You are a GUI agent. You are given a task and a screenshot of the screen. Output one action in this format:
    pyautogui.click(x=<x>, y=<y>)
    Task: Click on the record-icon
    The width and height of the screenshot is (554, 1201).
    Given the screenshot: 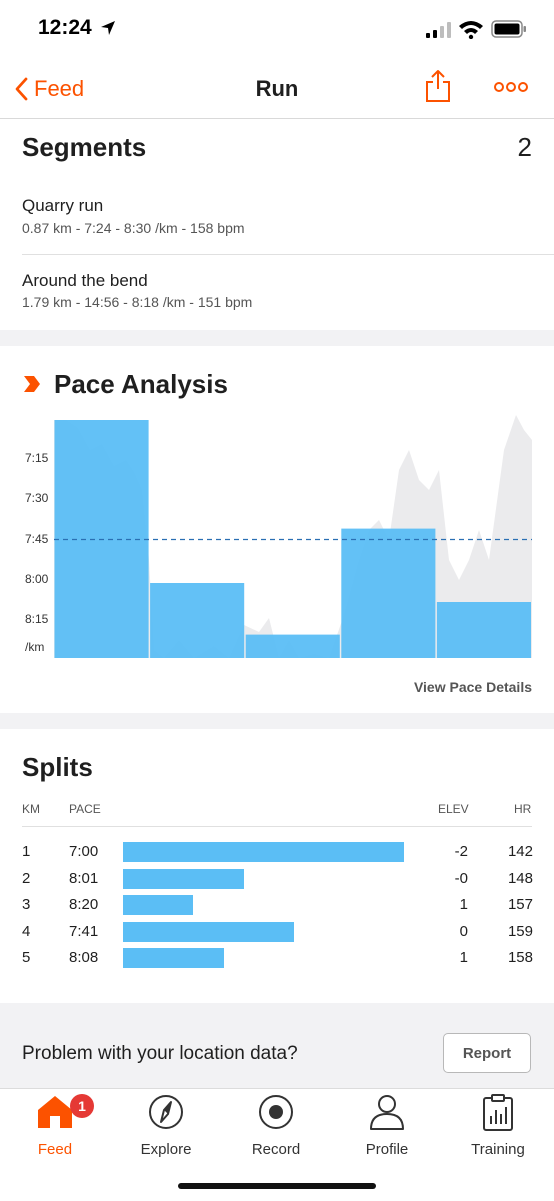 What is the action you would take?
    pyautogui.click(x=276, y=1112)
    